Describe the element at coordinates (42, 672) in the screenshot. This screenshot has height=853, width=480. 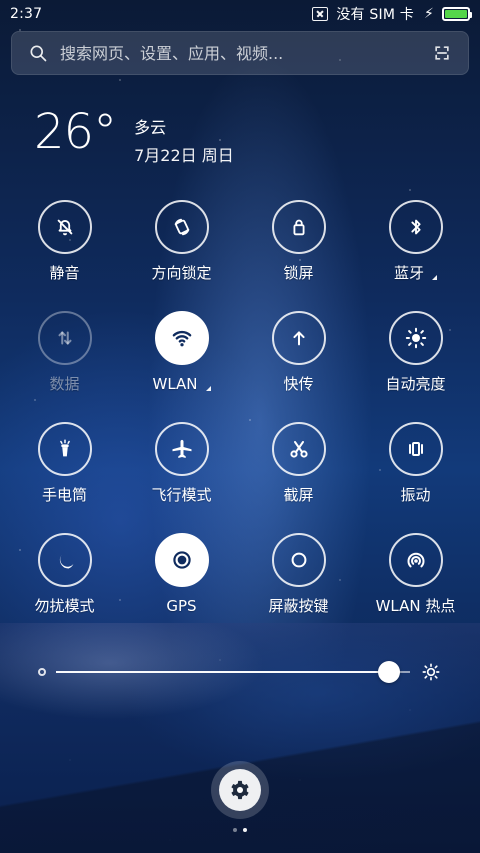
I see `brightness-min-icon` at that location.